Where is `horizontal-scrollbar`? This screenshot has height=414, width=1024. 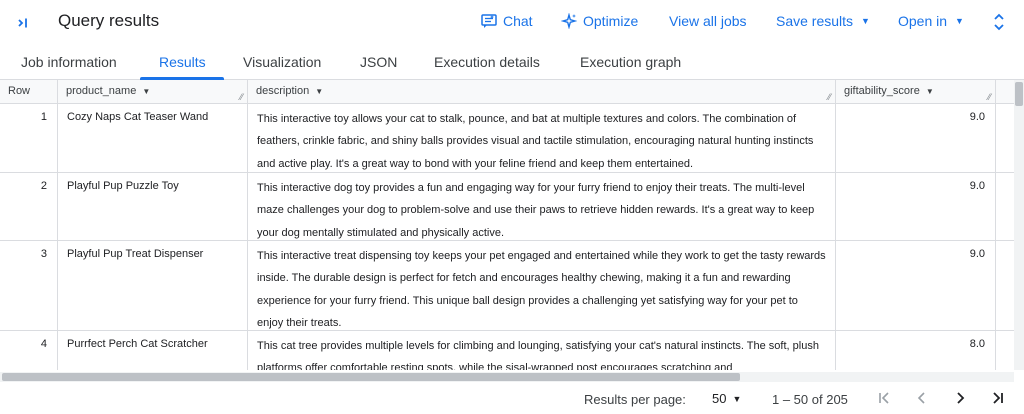
horizontal-scrollbar is located at coordinates (507, 377).